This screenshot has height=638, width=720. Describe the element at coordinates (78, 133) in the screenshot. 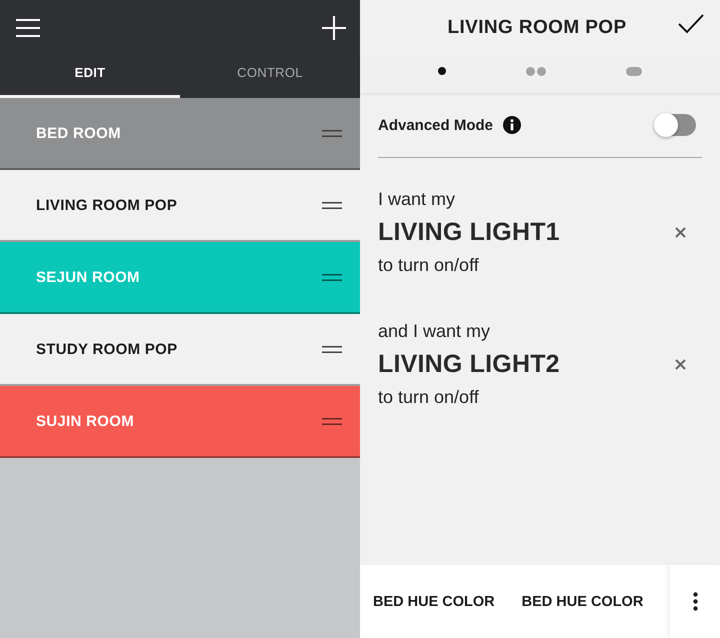

I see `room-name: BED ROOM` at that location.